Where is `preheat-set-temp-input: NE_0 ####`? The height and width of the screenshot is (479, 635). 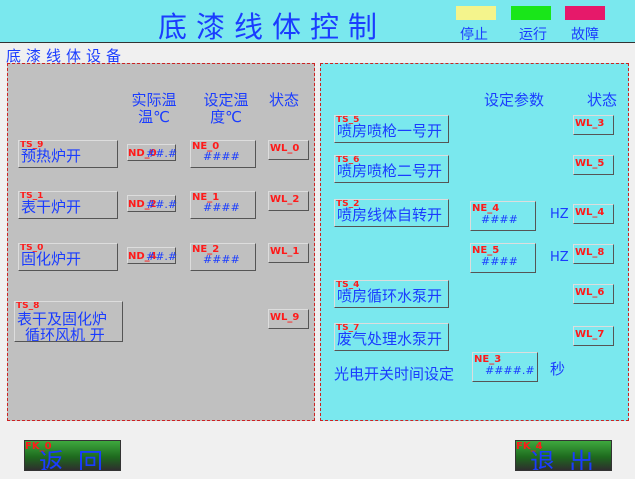 preheat-set-temp-input: NE_0 #### is located at coordinates (223, 154).